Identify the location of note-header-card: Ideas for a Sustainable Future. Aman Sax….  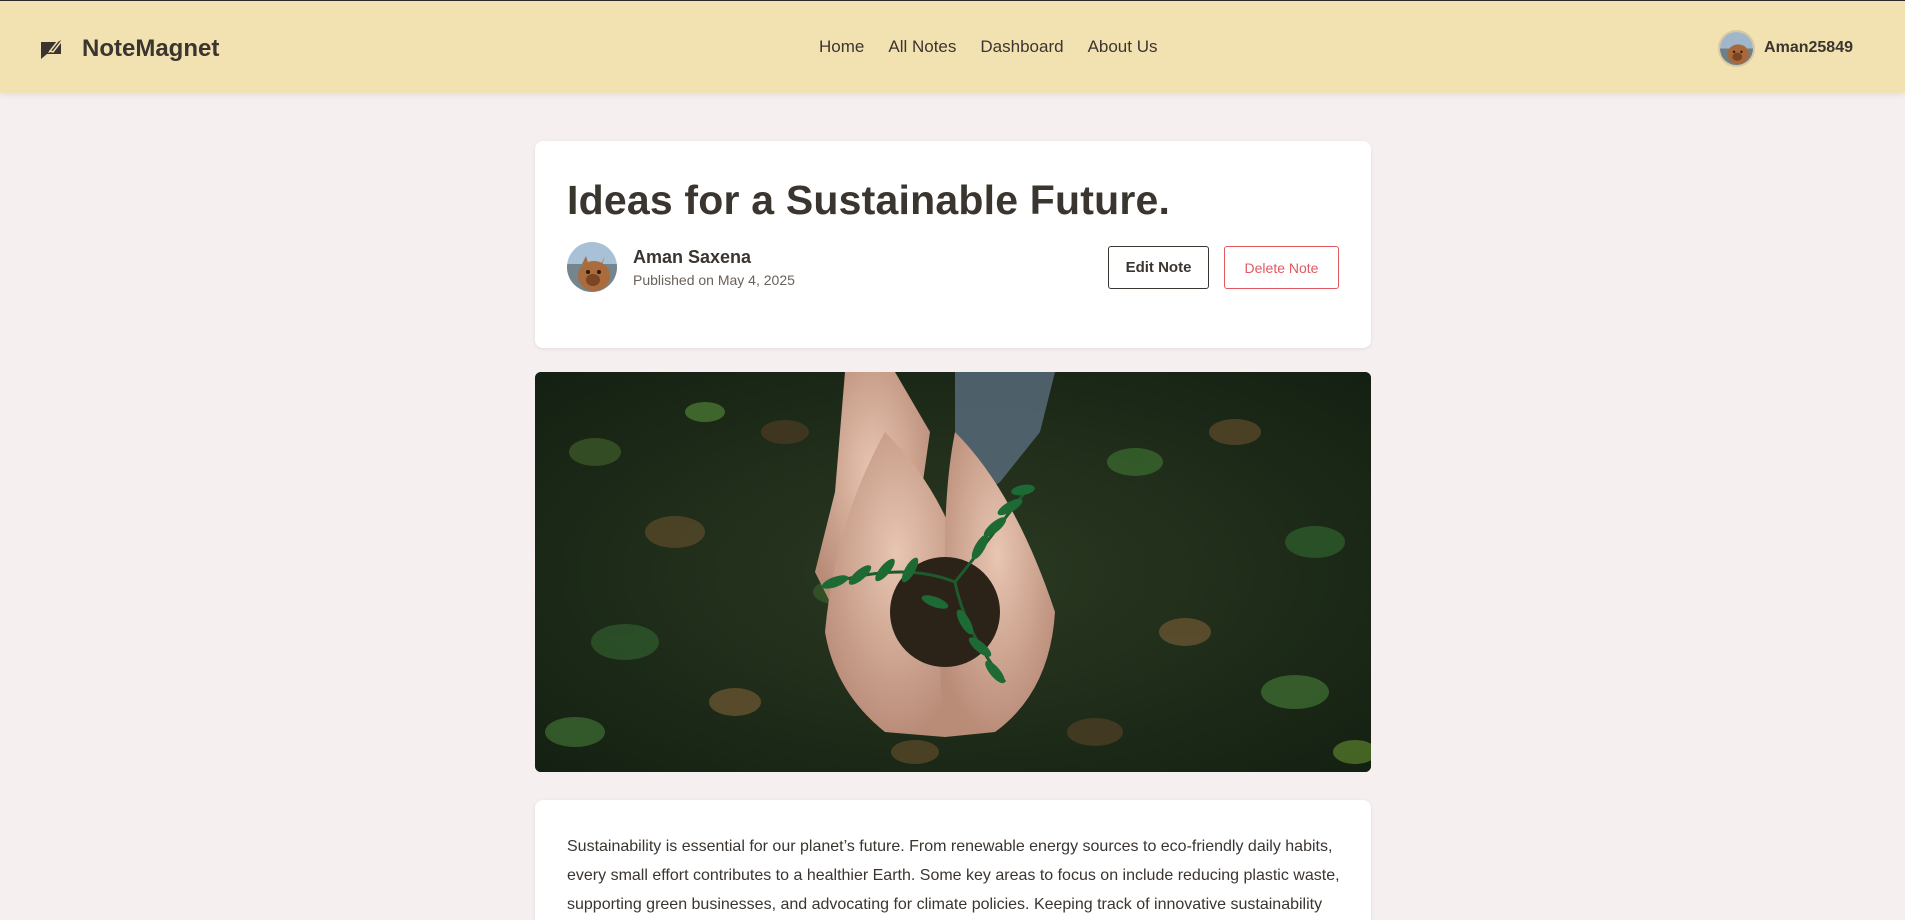
(953, 244).